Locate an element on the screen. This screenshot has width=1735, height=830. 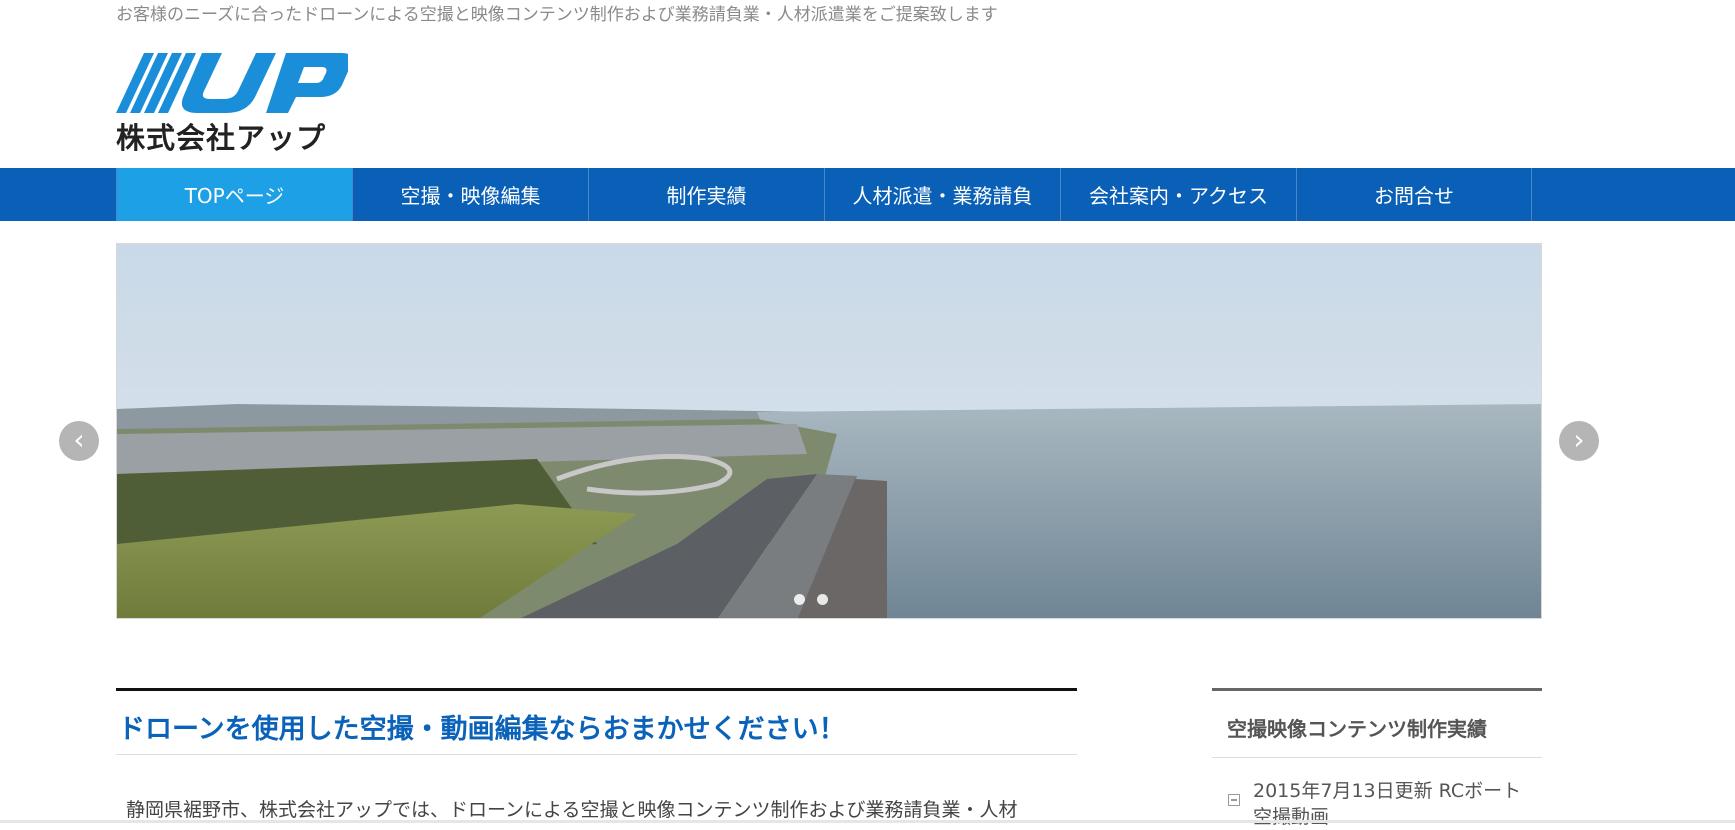
slider-prev-button: ‹ is located at coordinates (79, 441).